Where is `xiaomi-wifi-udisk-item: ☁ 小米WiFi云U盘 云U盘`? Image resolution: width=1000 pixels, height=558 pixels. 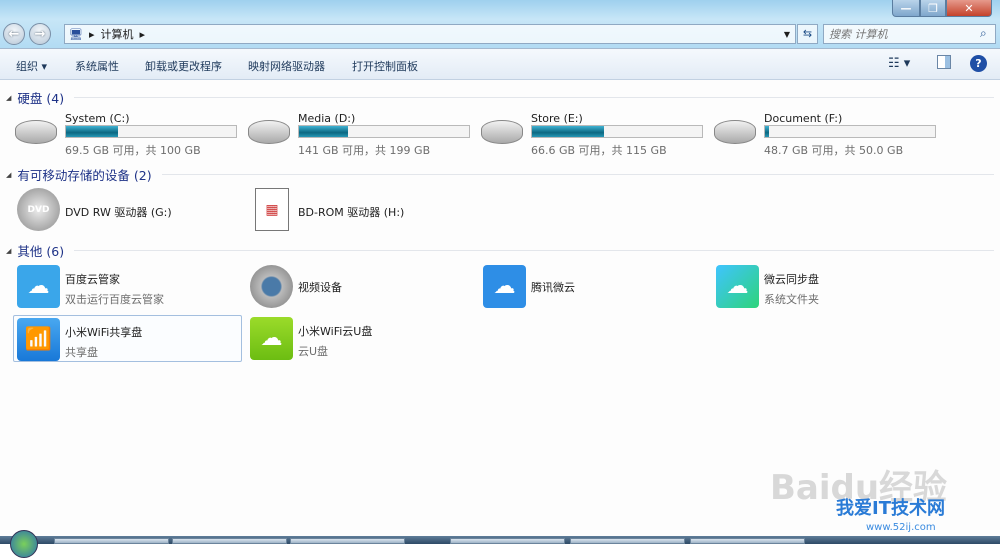 xiaomi-wifi-udisk-item: ☁ 小米WiFi云U盘 云U盘 is located at coordinates (361, 338).